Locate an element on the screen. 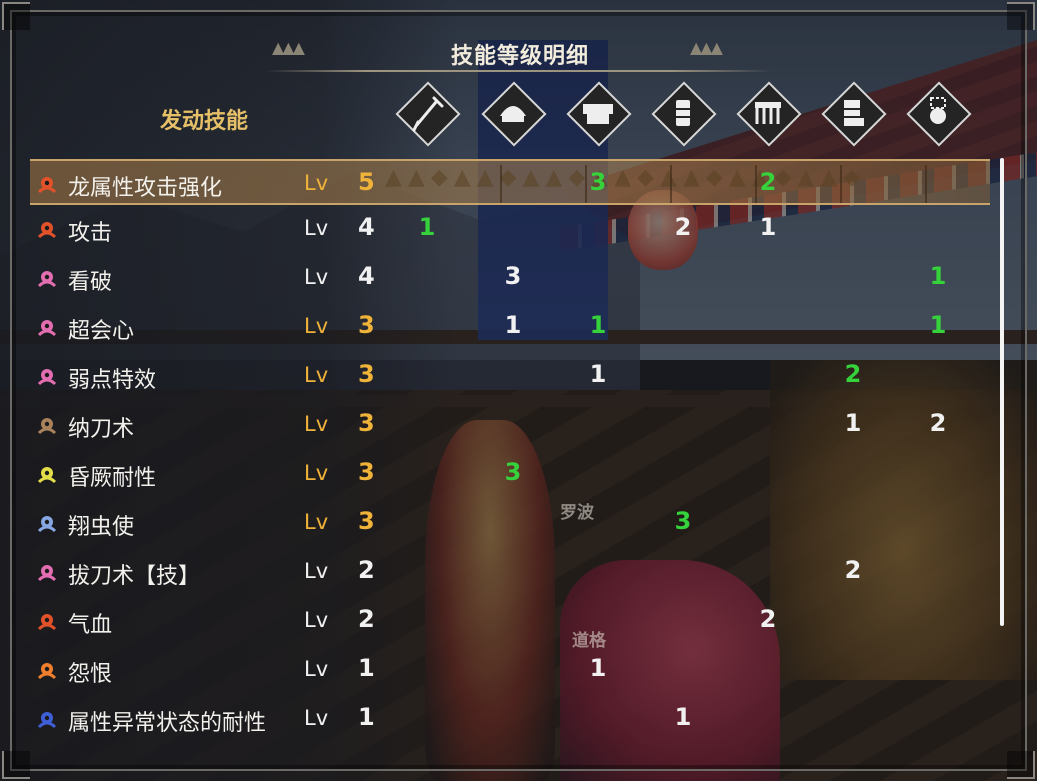 The height and width of the screenshot is (781, 1037). skill-row: 看破 Lv 4 3 1 is located at coordinates (510, 278).